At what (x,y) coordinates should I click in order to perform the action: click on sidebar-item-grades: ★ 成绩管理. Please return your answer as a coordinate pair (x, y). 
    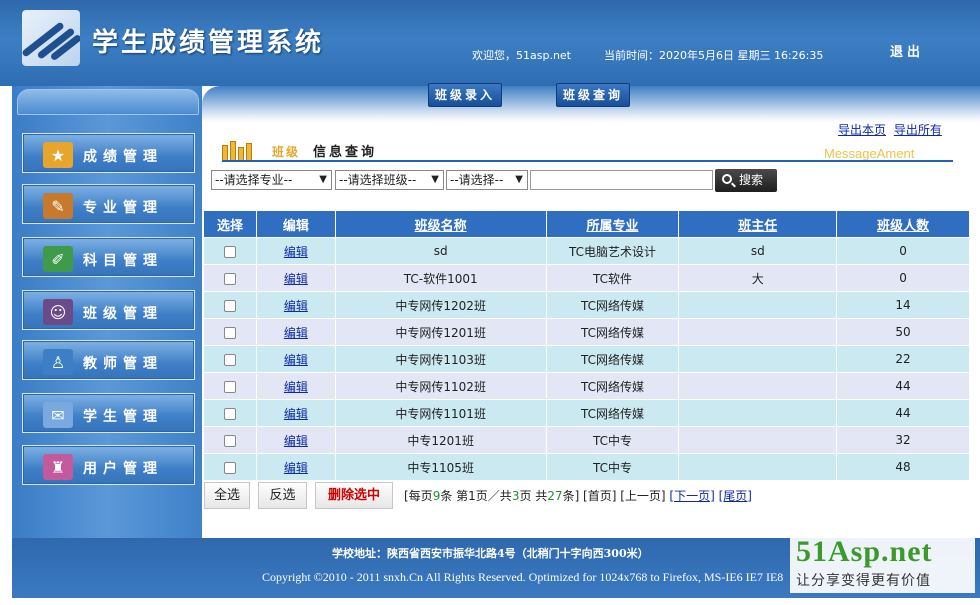
    Looking at the image, I should click on (108, 153).